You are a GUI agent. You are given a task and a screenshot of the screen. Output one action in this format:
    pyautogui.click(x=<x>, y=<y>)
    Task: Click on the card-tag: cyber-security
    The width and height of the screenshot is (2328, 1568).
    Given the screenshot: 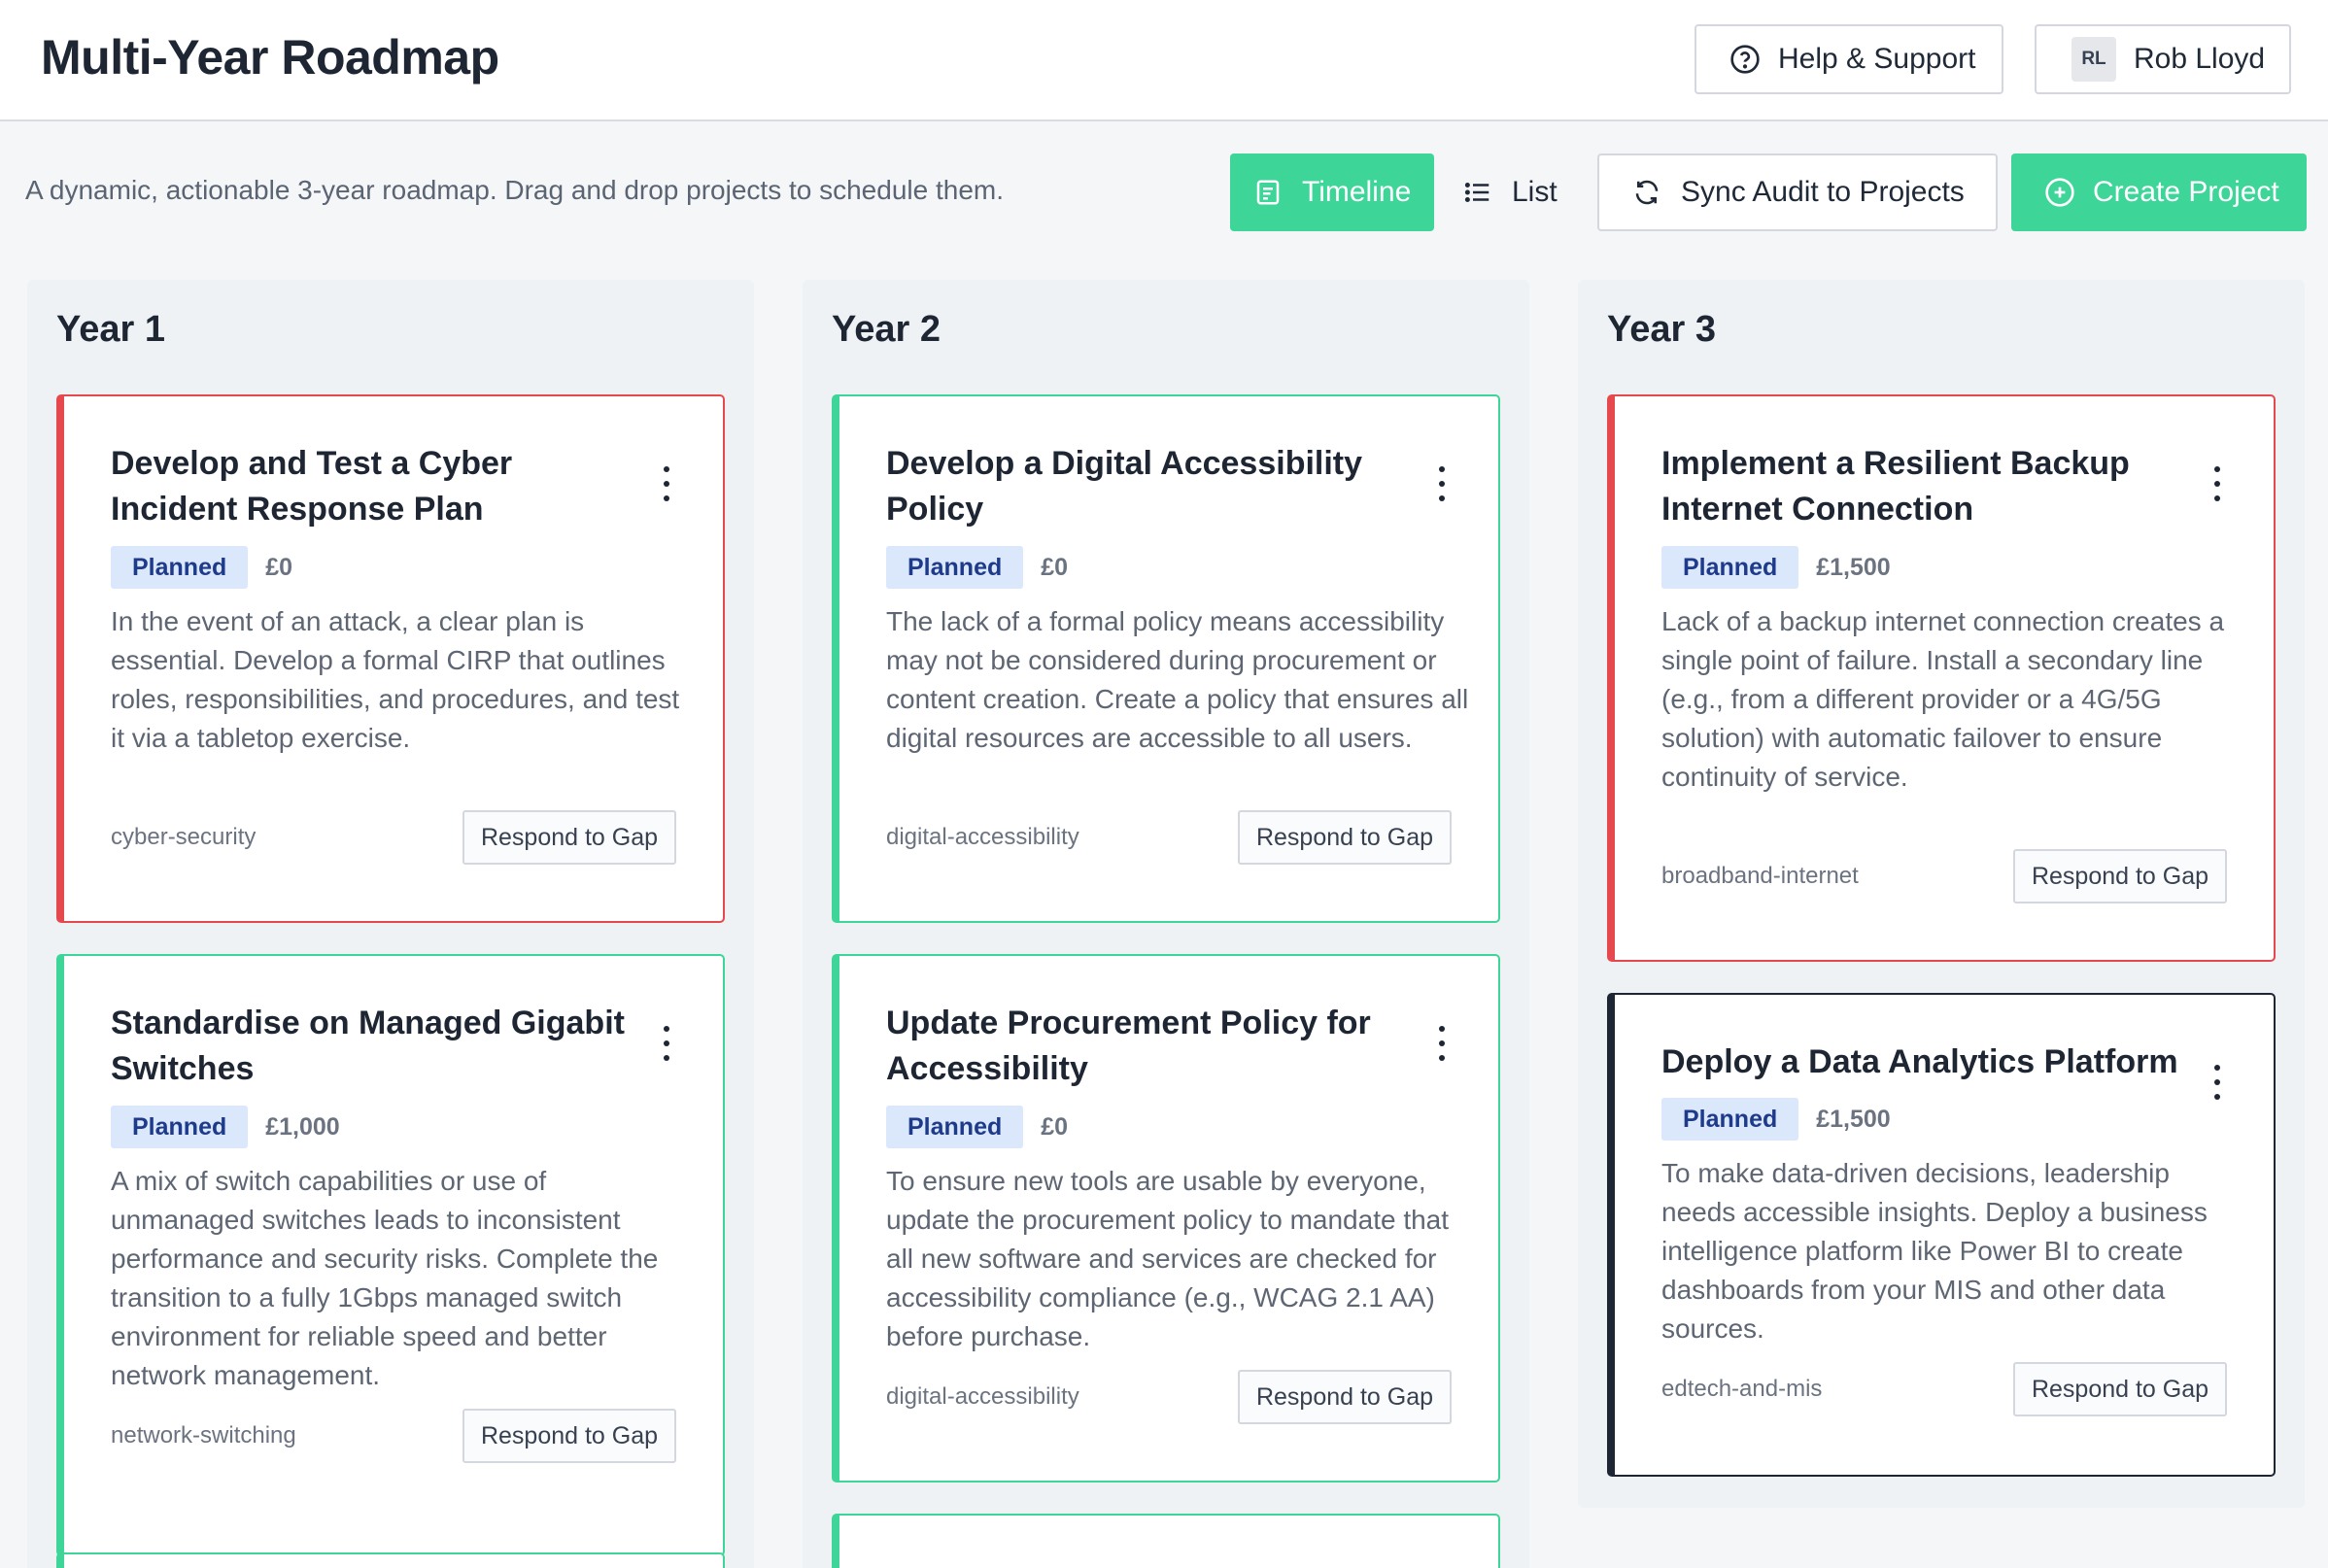 What is the action you would take?
    pyautogui.click(x=184, y=837)
    